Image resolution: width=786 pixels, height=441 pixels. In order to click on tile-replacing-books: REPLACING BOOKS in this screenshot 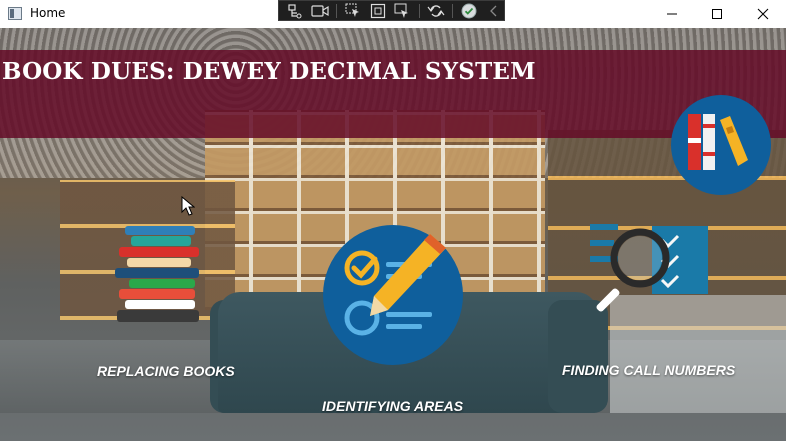, I will do `click(165, 302)`.